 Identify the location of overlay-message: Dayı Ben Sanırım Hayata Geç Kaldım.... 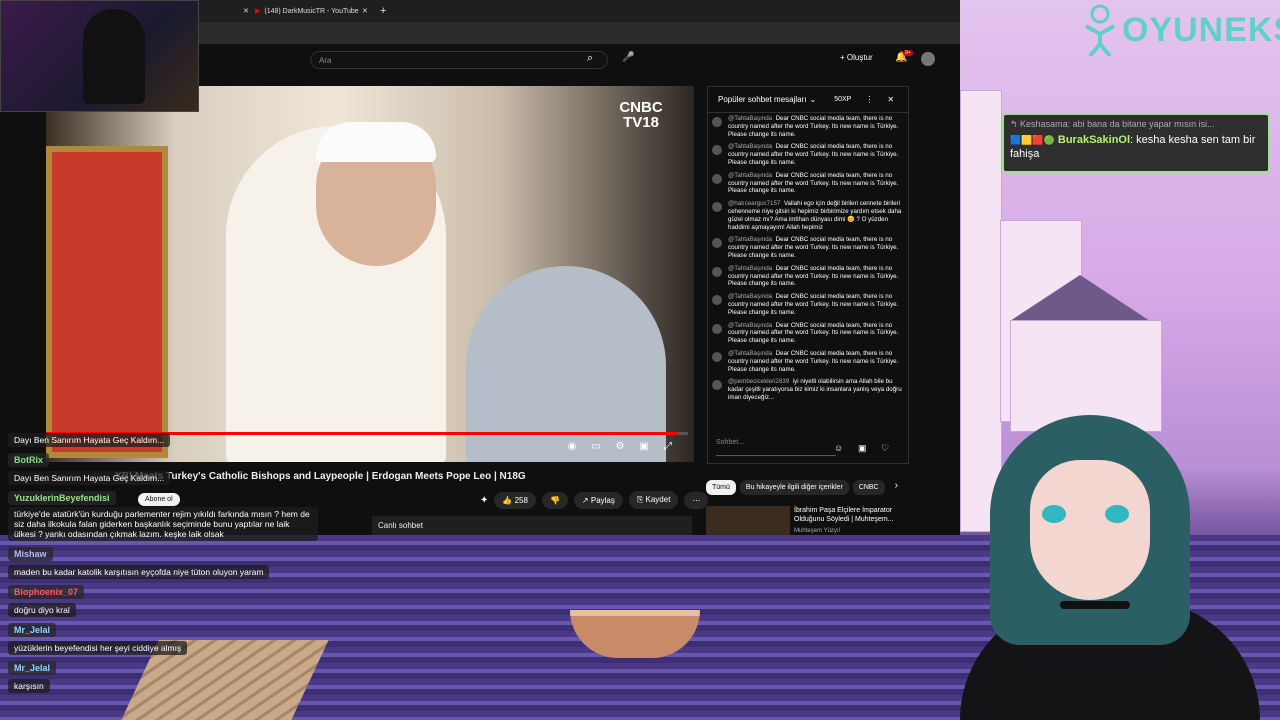
(89, 478).